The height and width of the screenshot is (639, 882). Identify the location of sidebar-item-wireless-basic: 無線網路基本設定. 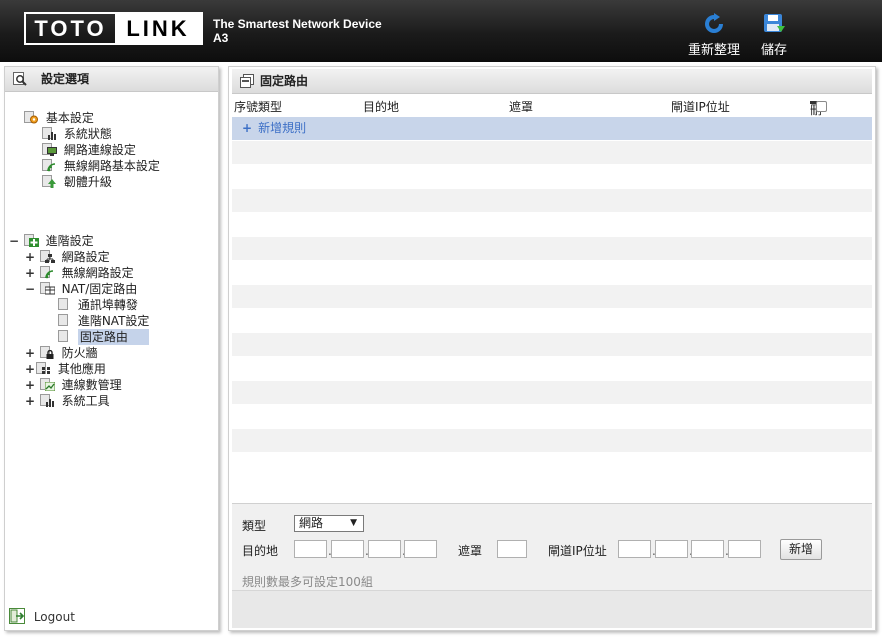
(100, 166).